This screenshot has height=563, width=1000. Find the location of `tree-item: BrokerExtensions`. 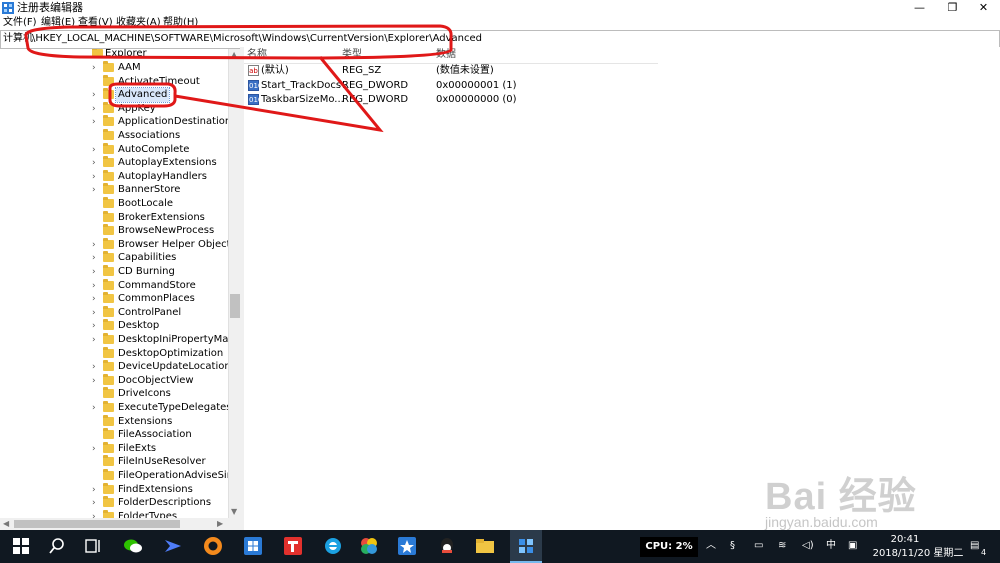

tree-item: BrokerExtensions is located at coordinates (114, 217).